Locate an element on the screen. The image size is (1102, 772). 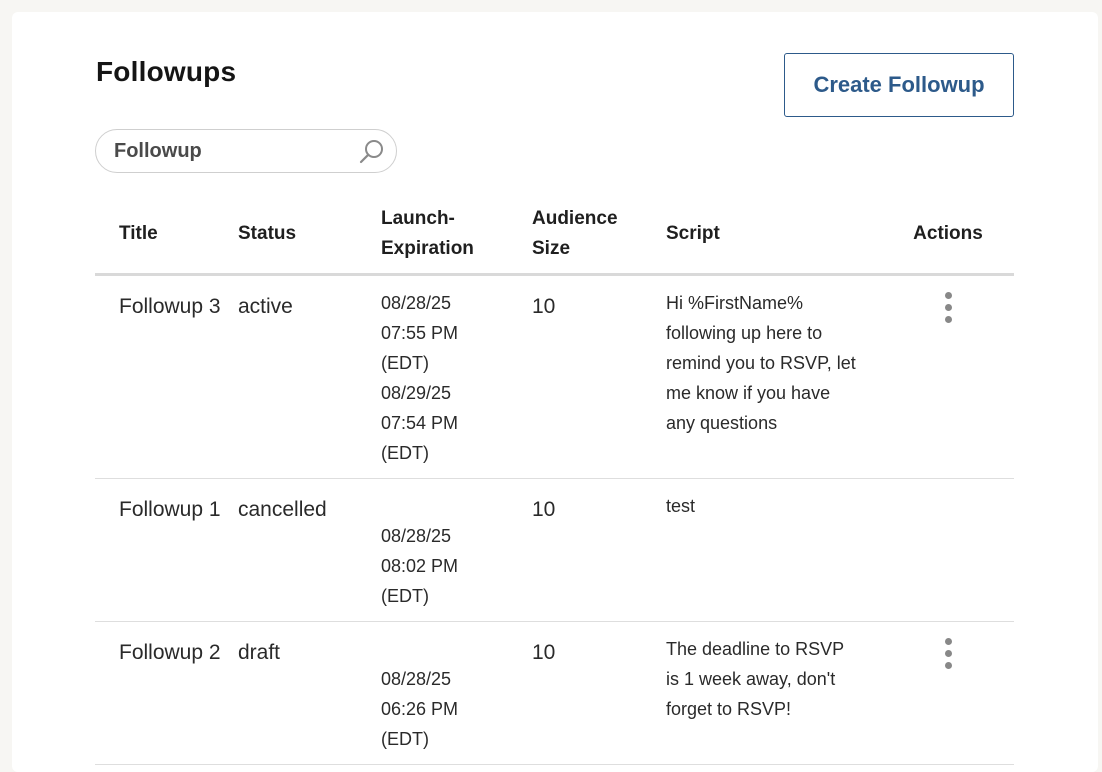
column-header-title: Title is located at coordinates (166, 235).